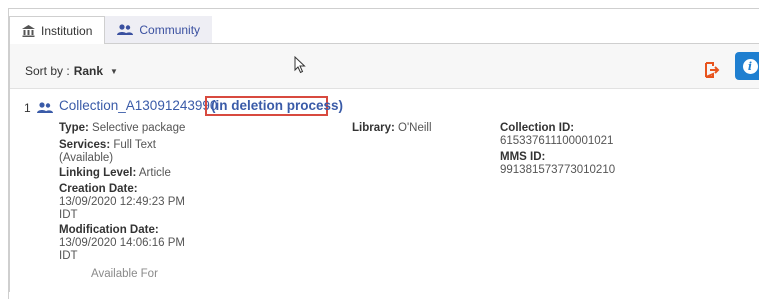 This screenshot has height=299, width=759. Describe the element at coordinates (277, 105) in the screenshot. I see `deletion-status: (in deletion process)` at that location.